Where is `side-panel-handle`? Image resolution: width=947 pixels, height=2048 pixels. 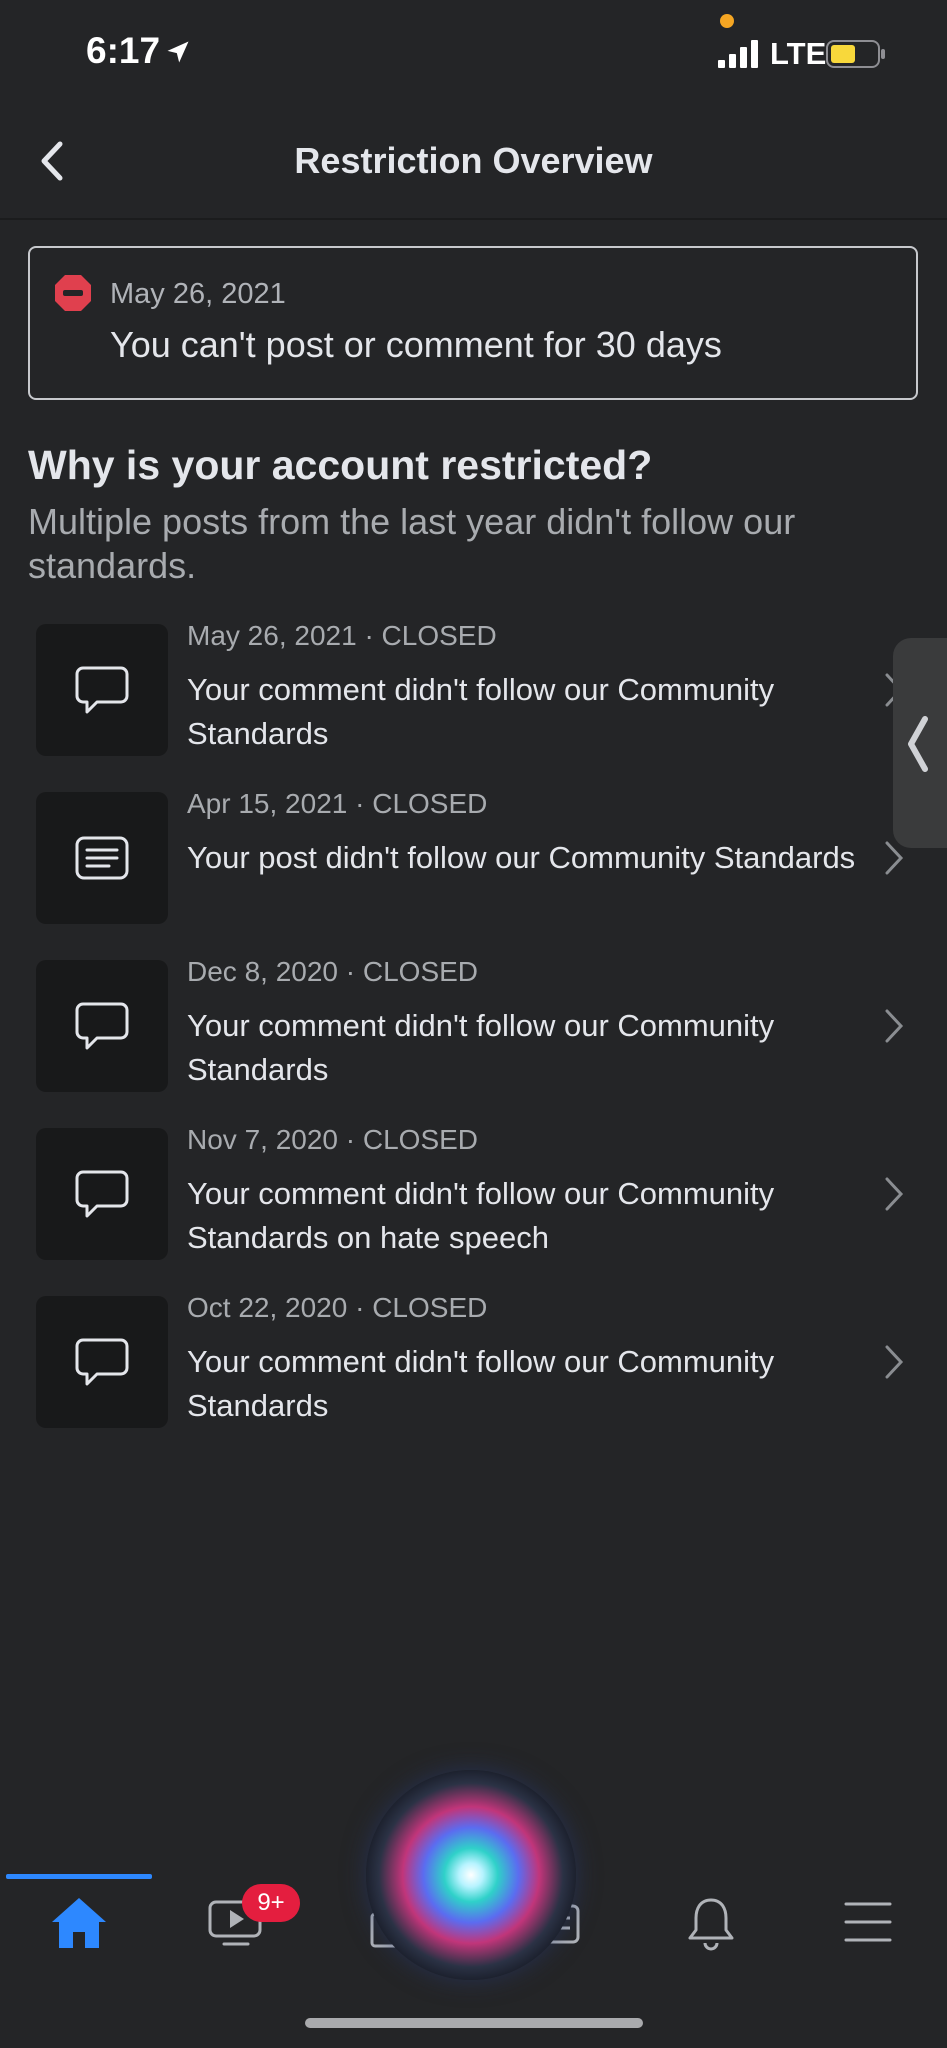
side-panel-handle is located at coordinates (920, 743).